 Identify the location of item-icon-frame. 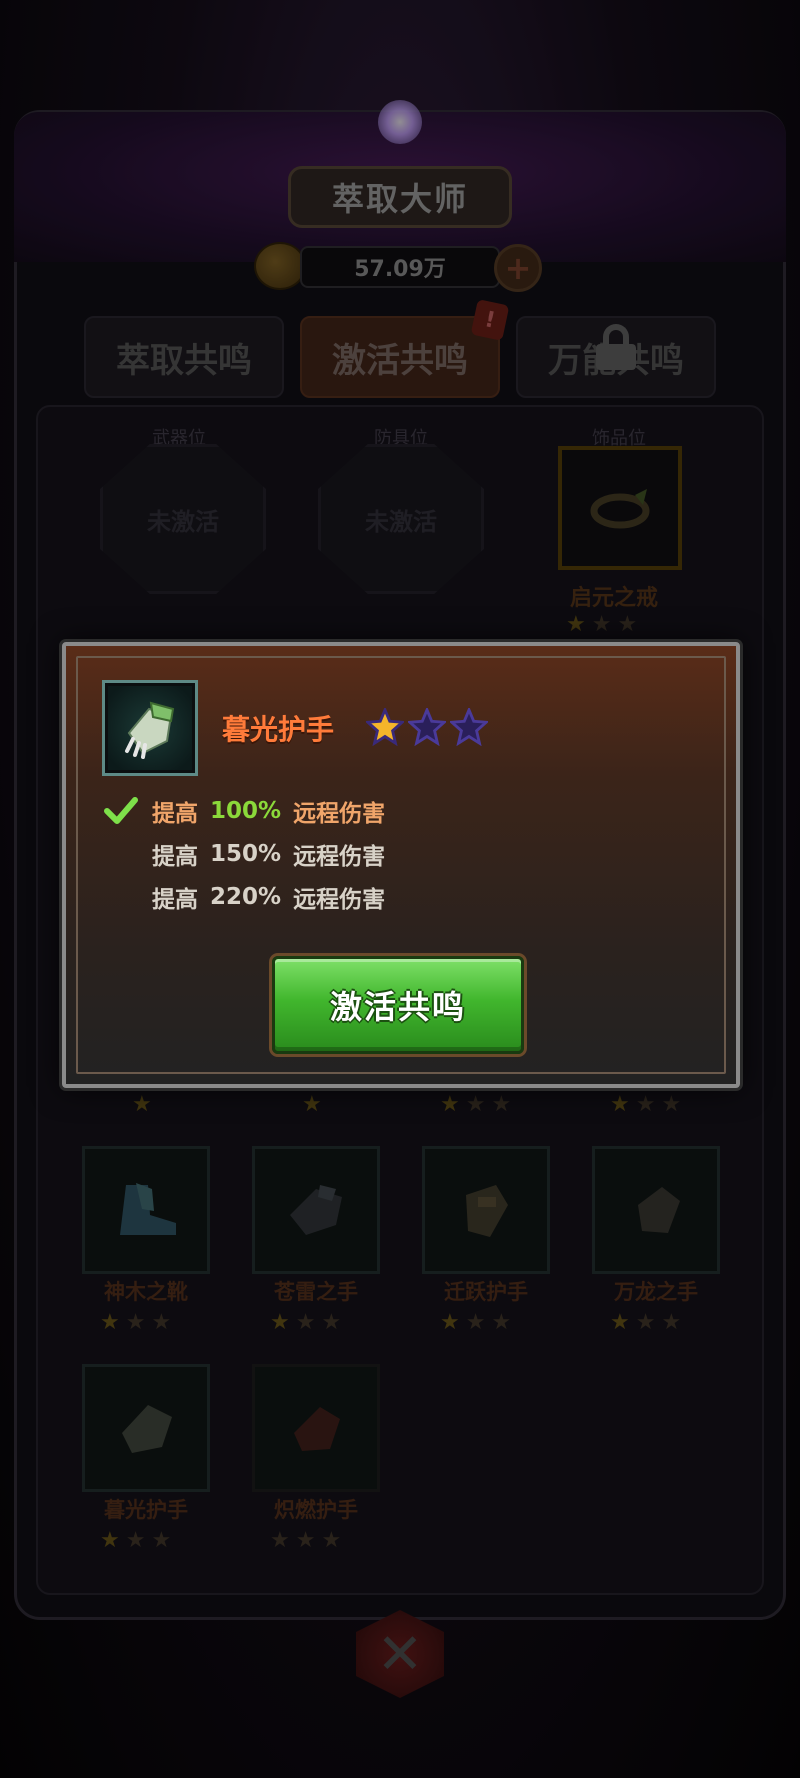
(150, 728).